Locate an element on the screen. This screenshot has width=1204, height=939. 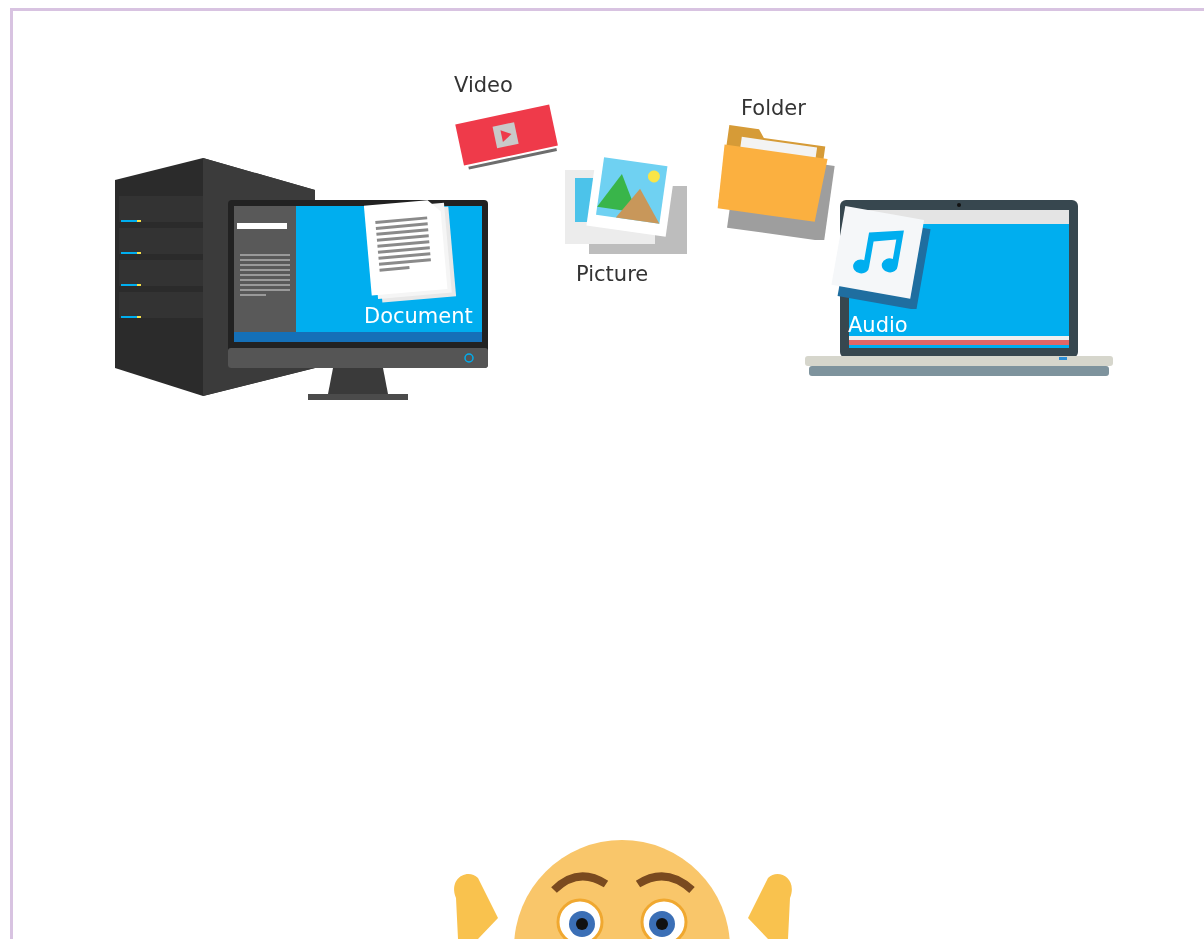
item-label: Document is located at coordinates (418, 317).